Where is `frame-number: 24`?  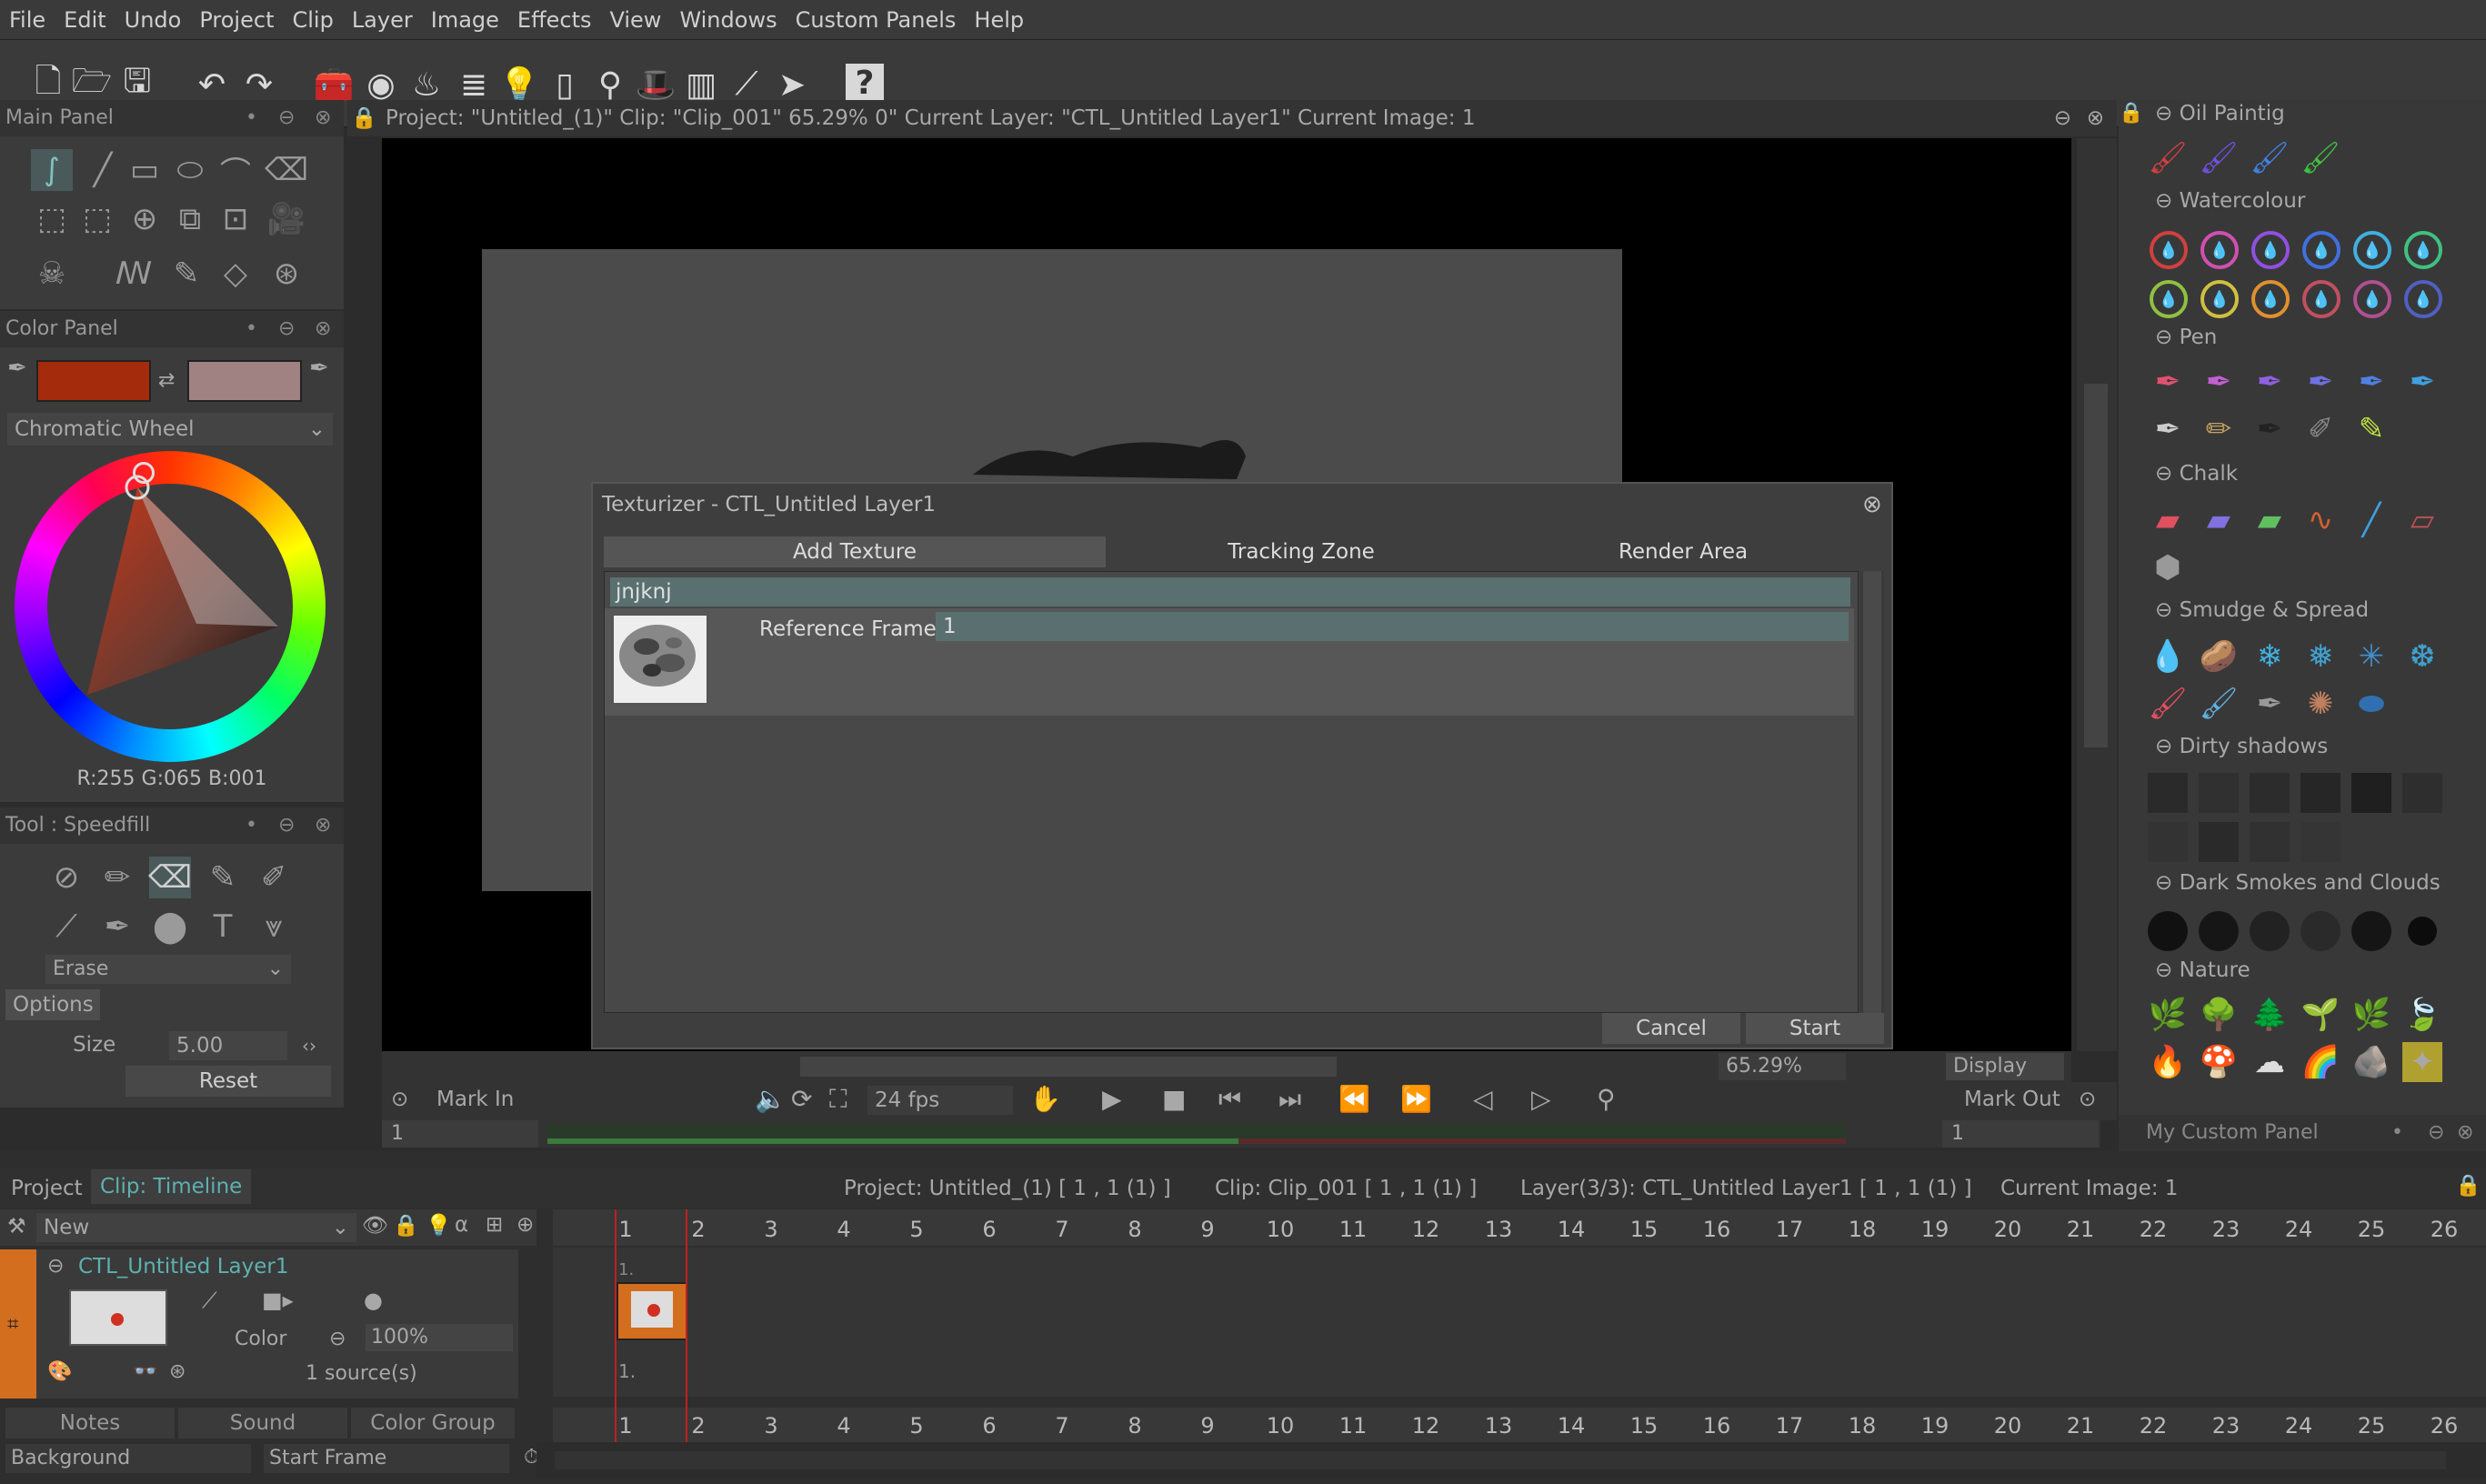
frame-number: 24 is located at coordinates (2299, 1426).